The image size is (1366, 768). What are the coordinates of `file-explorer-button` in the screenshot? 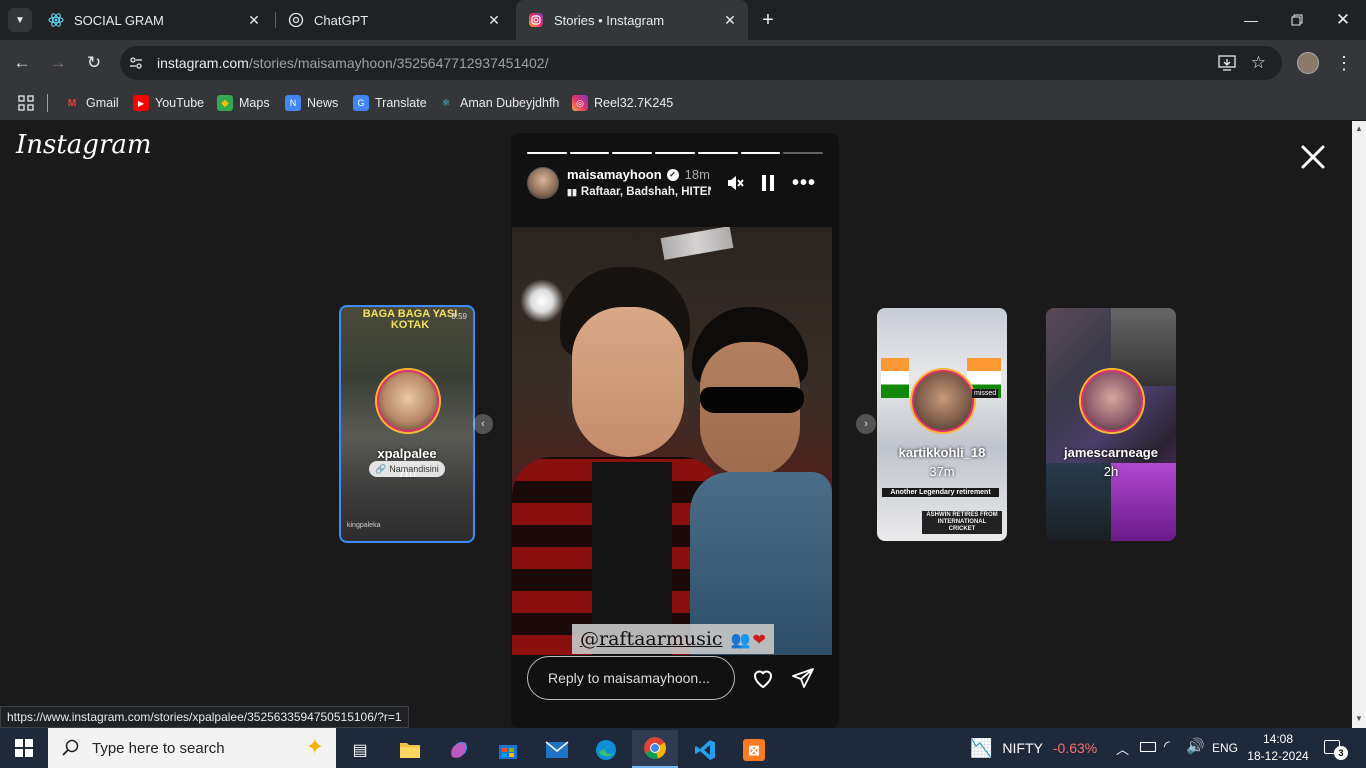 It's located at (410, 750).